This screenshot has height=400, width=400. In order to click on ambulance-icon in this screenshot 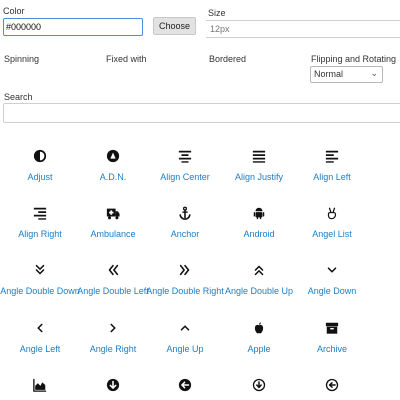, I will do `click(113, 213)`.